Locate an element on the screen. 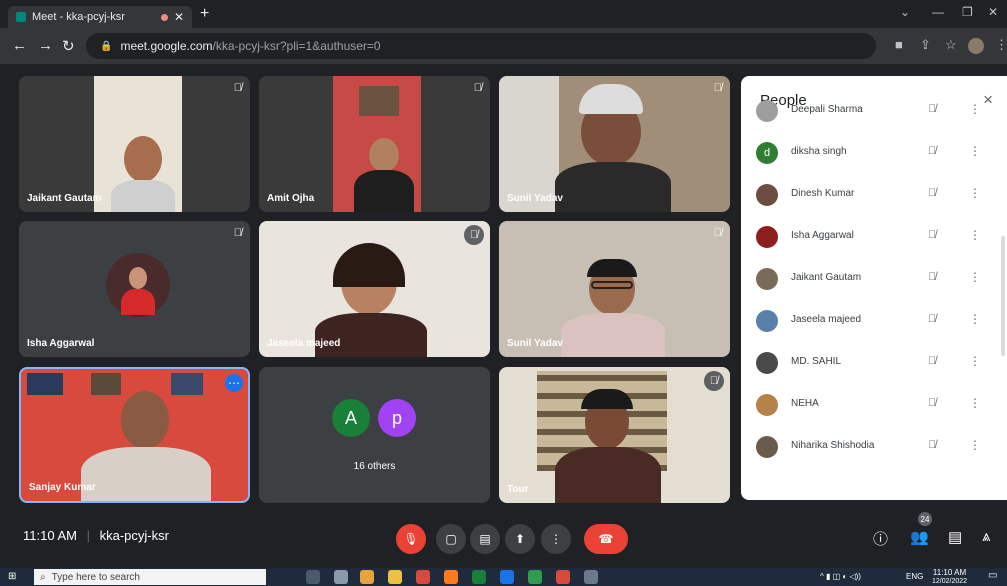 The image size is (1007, 586). forward-icon: → is located at coordinates (45, 45).